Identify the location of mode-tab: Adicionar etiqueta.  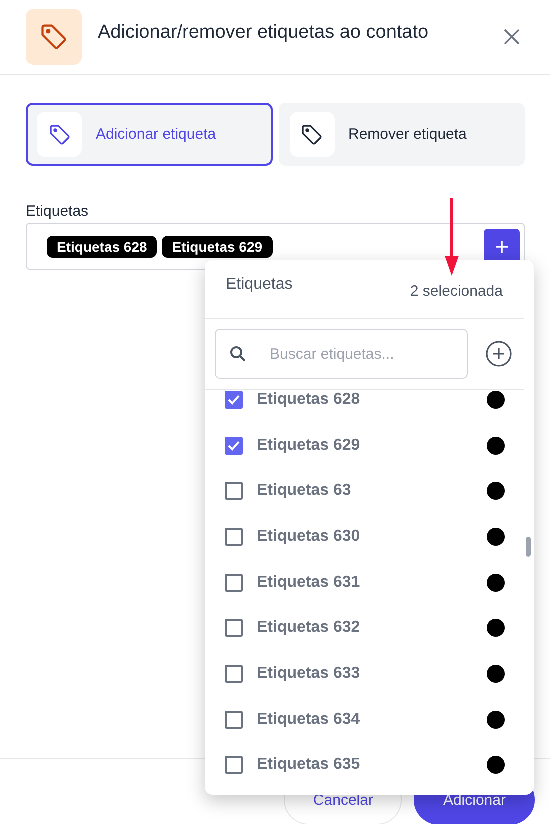
(149, 134).